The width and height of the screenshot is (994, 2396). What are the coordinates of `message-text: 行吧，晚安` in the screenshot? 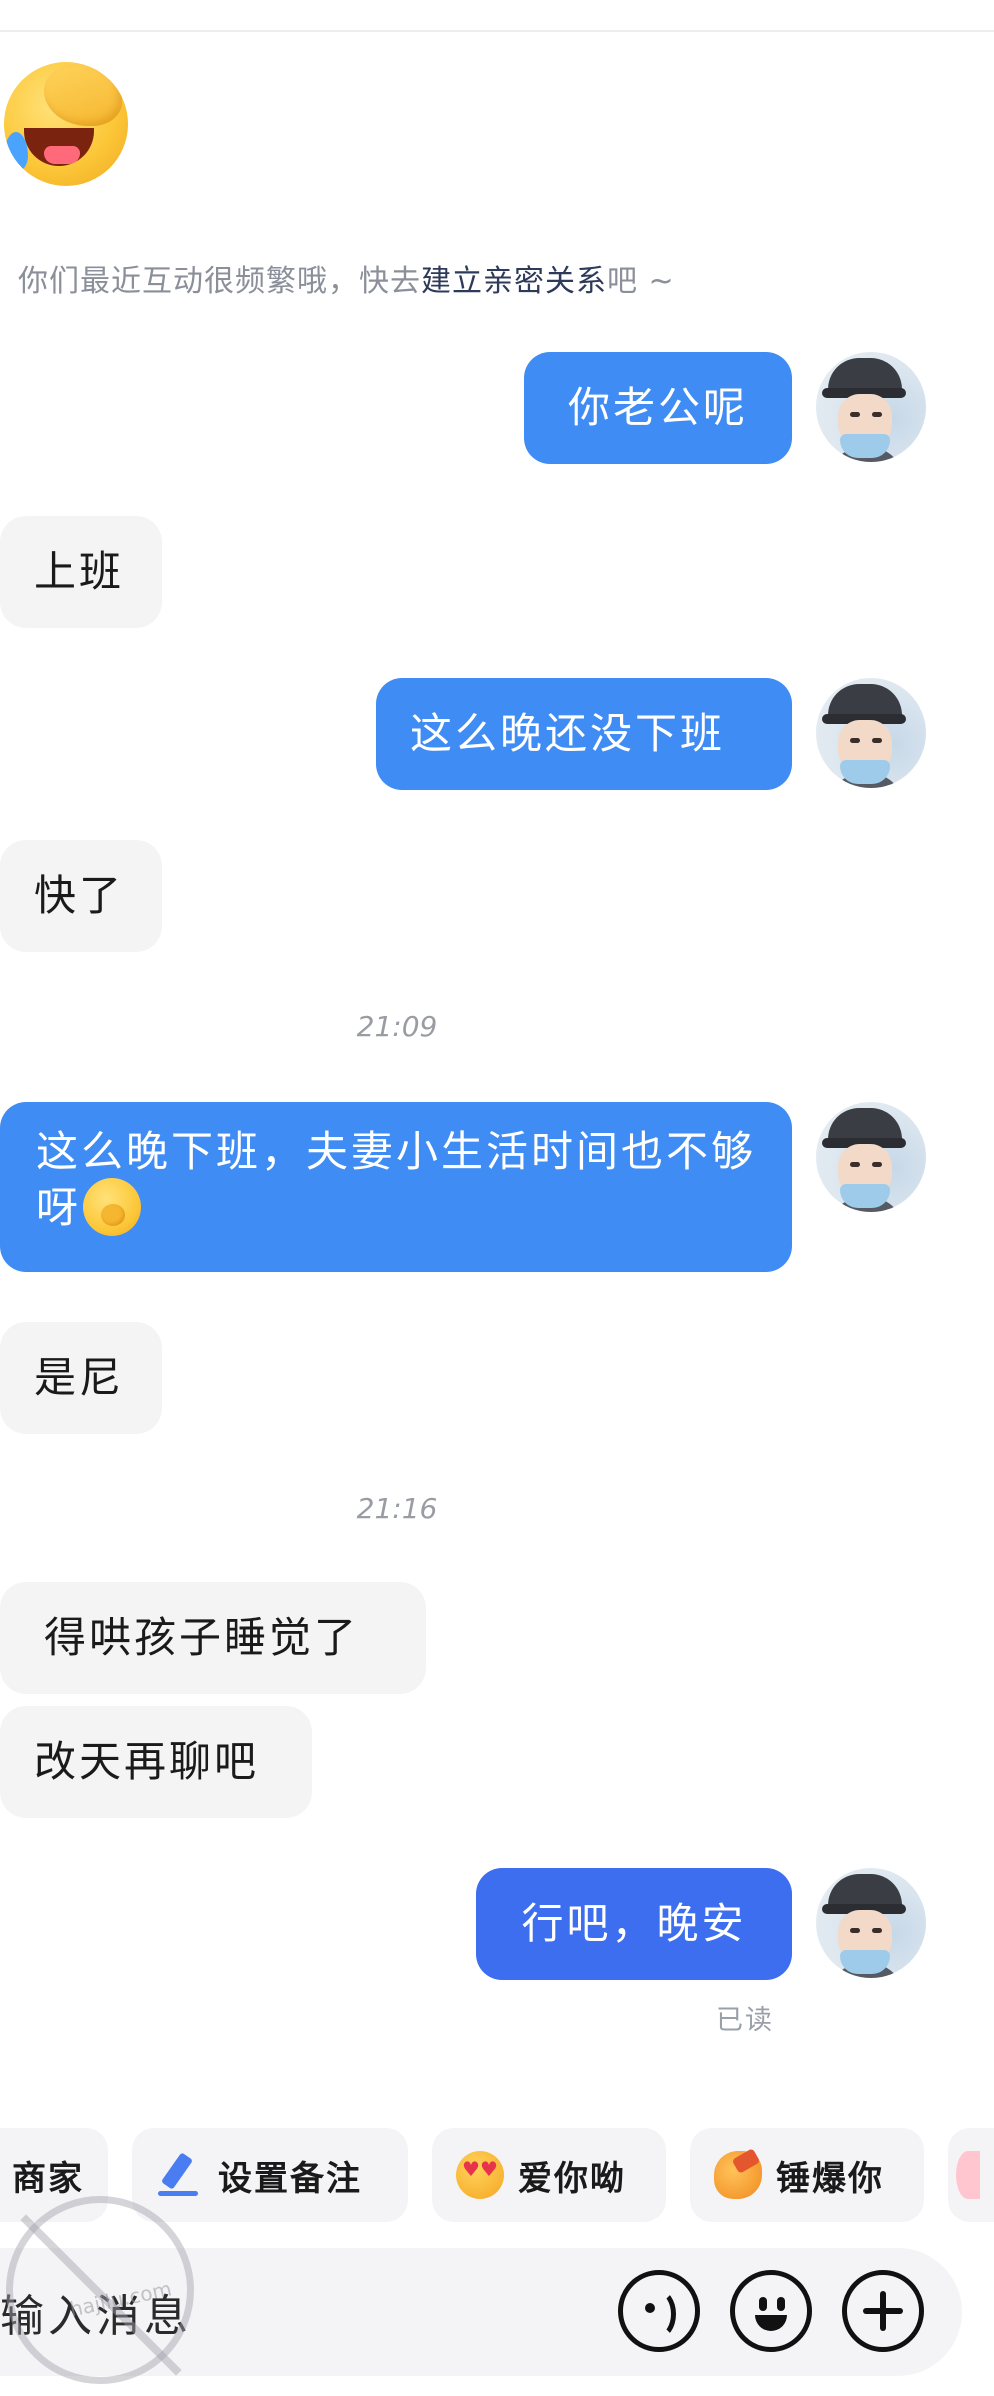 It's located at (634, 1923).